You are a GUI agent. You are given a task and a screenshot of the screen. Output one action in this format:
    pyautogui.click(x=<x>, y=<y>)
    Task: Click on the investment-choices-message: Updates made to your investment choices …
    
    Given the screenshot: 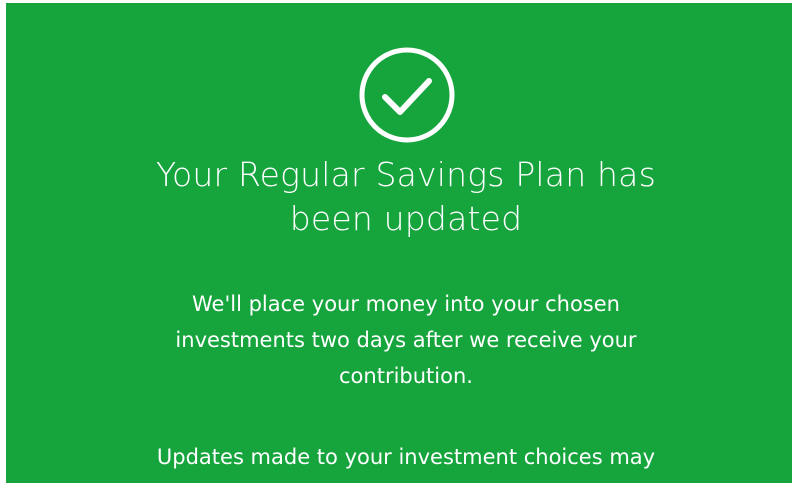 What is the action you would take?
    pyautogui.click(x=399, y=457)
    